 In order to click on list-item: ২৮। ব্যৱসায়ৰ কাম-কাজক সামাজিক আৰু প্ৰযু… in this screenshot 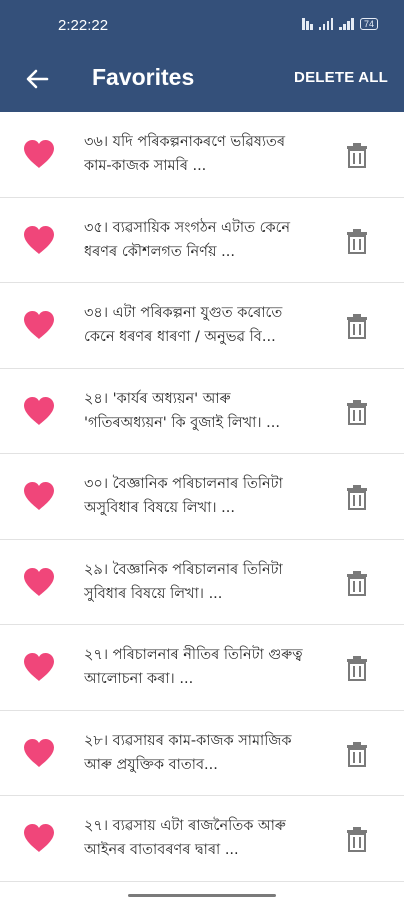, I will do `click(202, 753)`.